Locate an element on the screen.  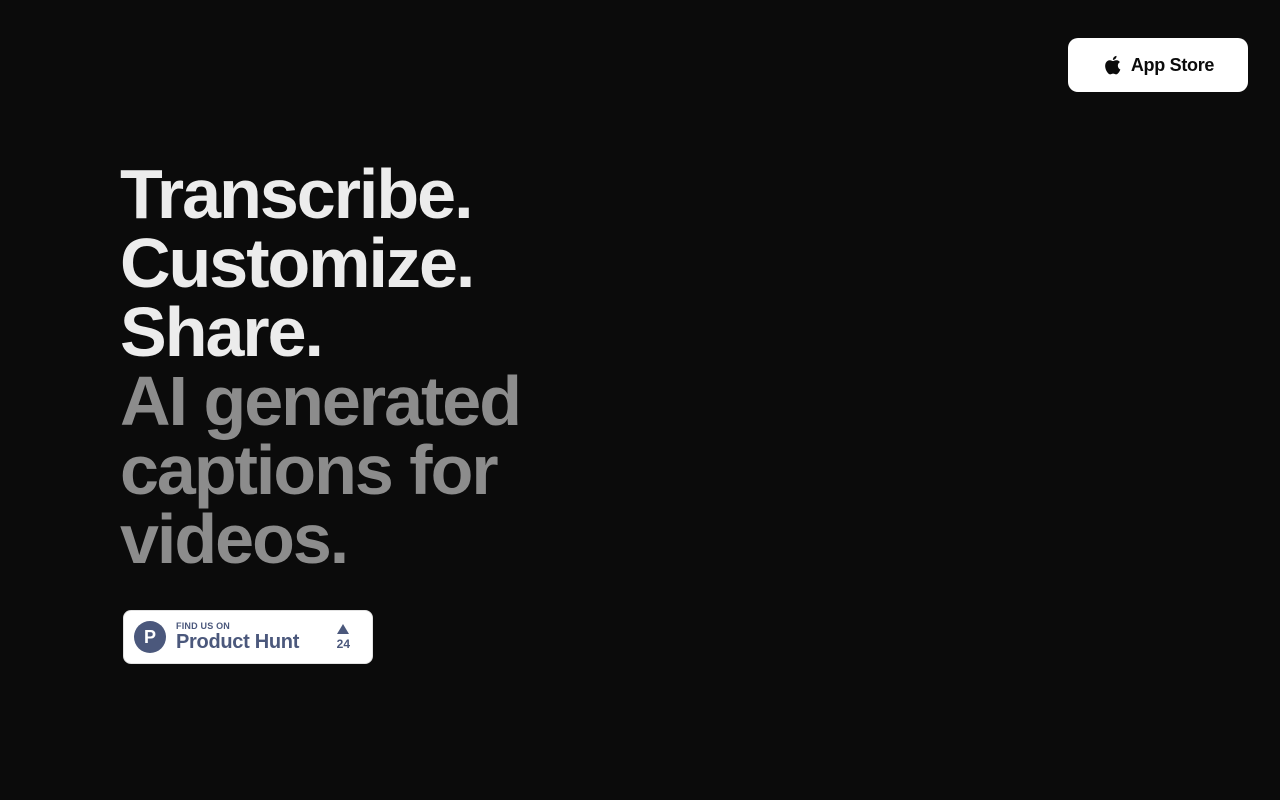
upvote-count: 24 is located at coordinates (343, 644).